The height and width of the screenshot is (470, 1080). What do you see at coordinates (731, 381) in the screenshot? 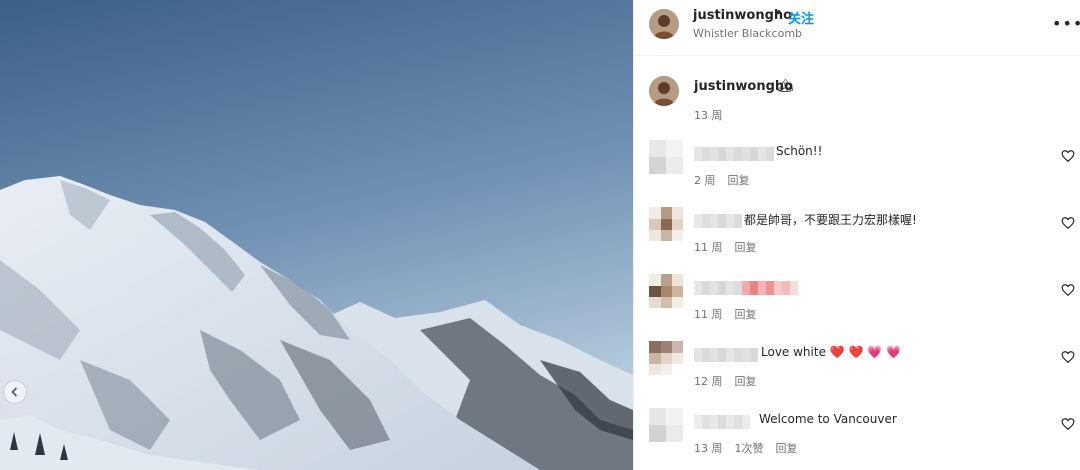
I see `comment-meta: 12 周回复` at bounding box center [731, 381].